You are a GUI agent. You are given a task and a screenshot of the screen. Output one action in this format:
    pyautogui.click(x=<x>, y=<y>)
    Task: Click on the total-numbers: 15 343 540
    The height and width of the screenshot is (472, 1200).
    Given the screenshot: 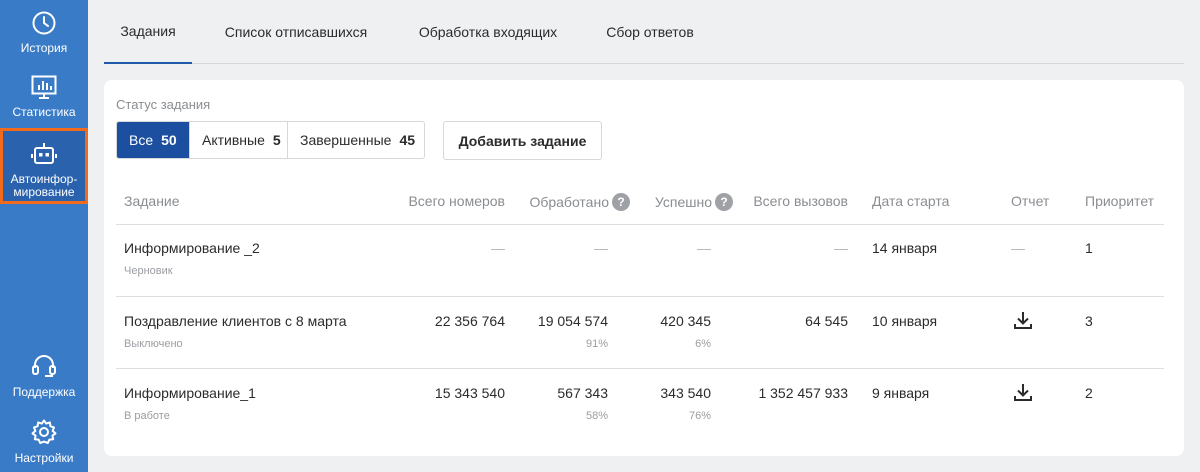 What is the action you would take?
    pyautogui.click(x=469, y=393)
    